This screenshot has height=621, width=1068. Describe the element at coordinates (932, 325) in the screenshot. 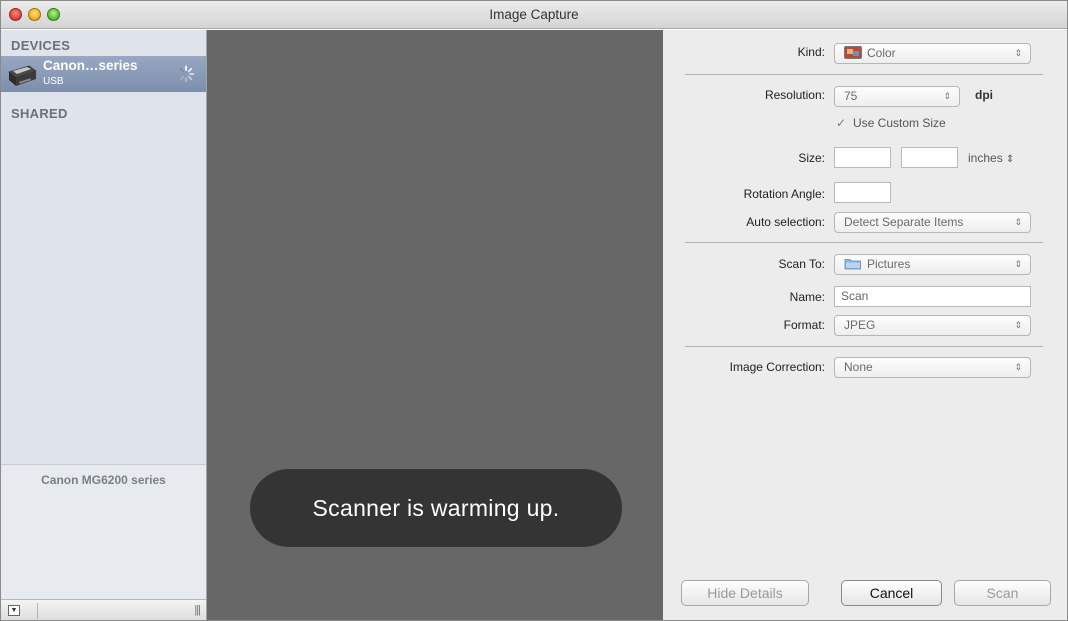

I see `format-popup: JPEG ⇕` at that location.